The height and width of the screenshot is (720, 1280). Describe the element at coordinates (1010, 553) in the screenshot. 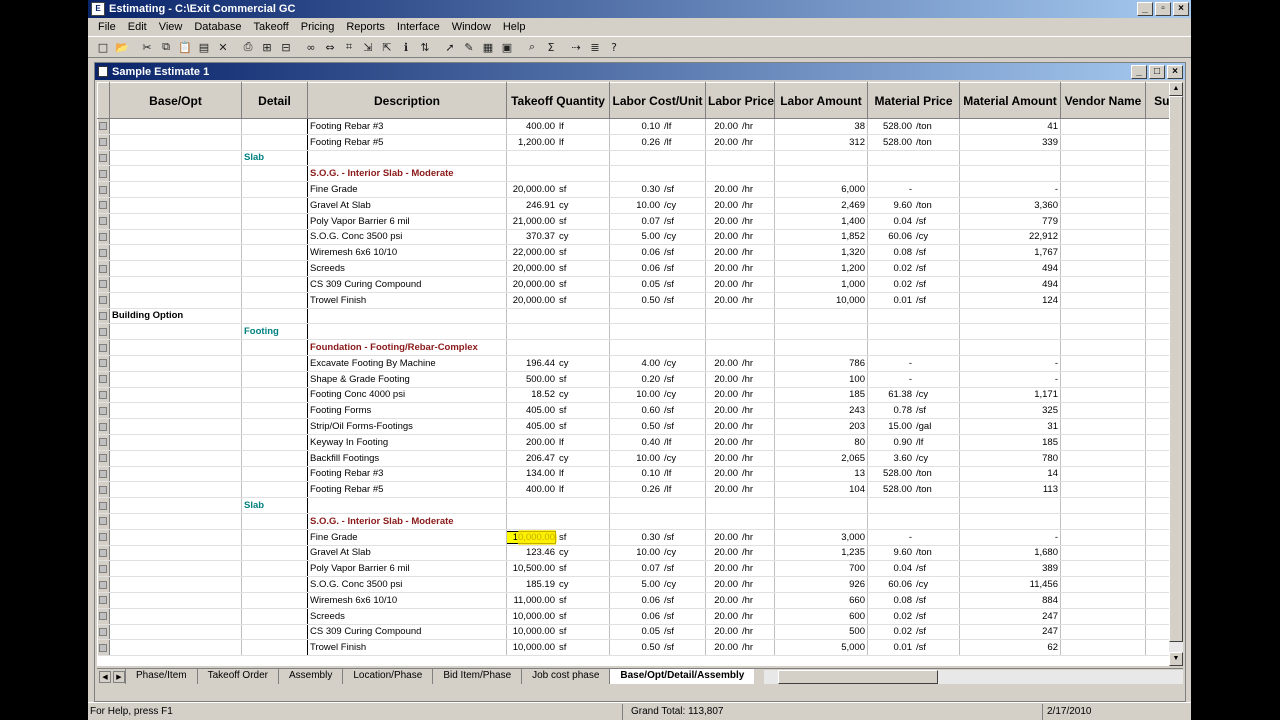

I see `material-amount-cell: 1,680` at that location.